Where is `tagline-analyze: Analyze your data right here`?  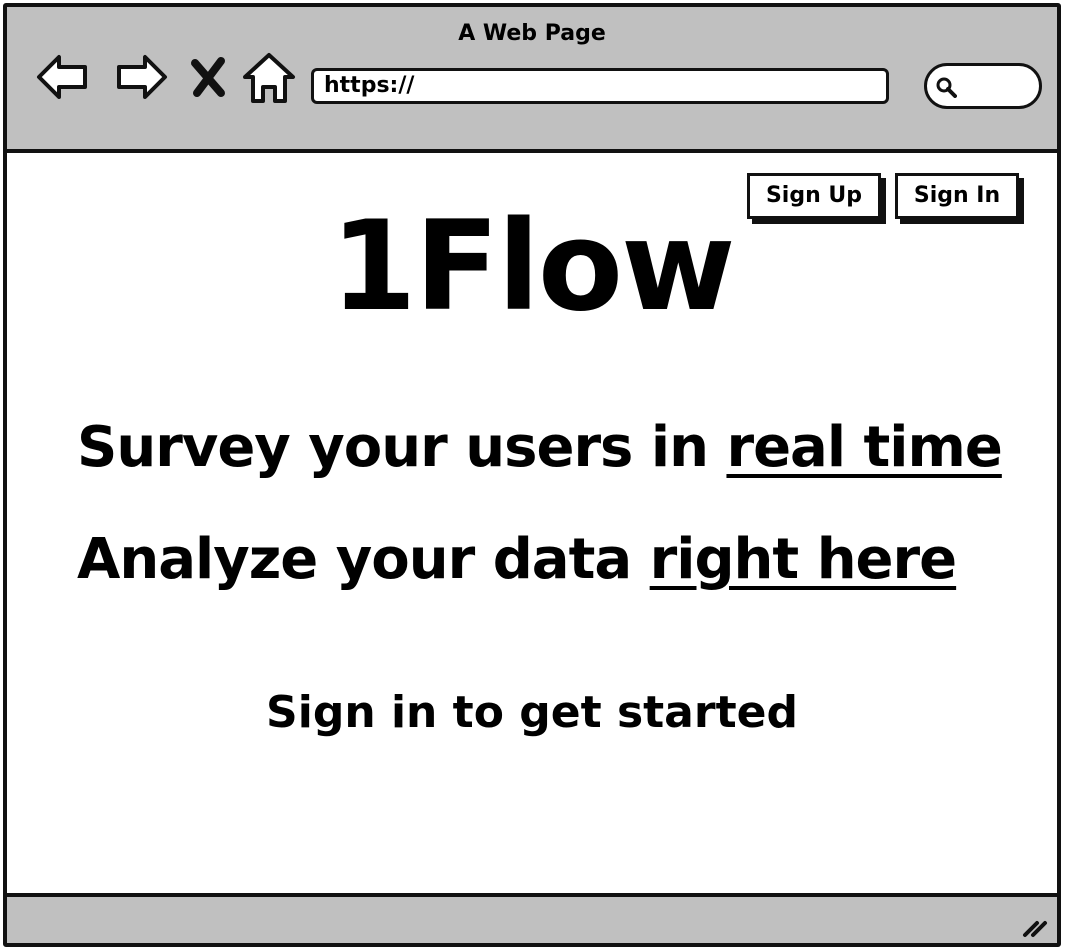 tagline-analyze: Analyze your data right here is located at coordinates (517, 559).